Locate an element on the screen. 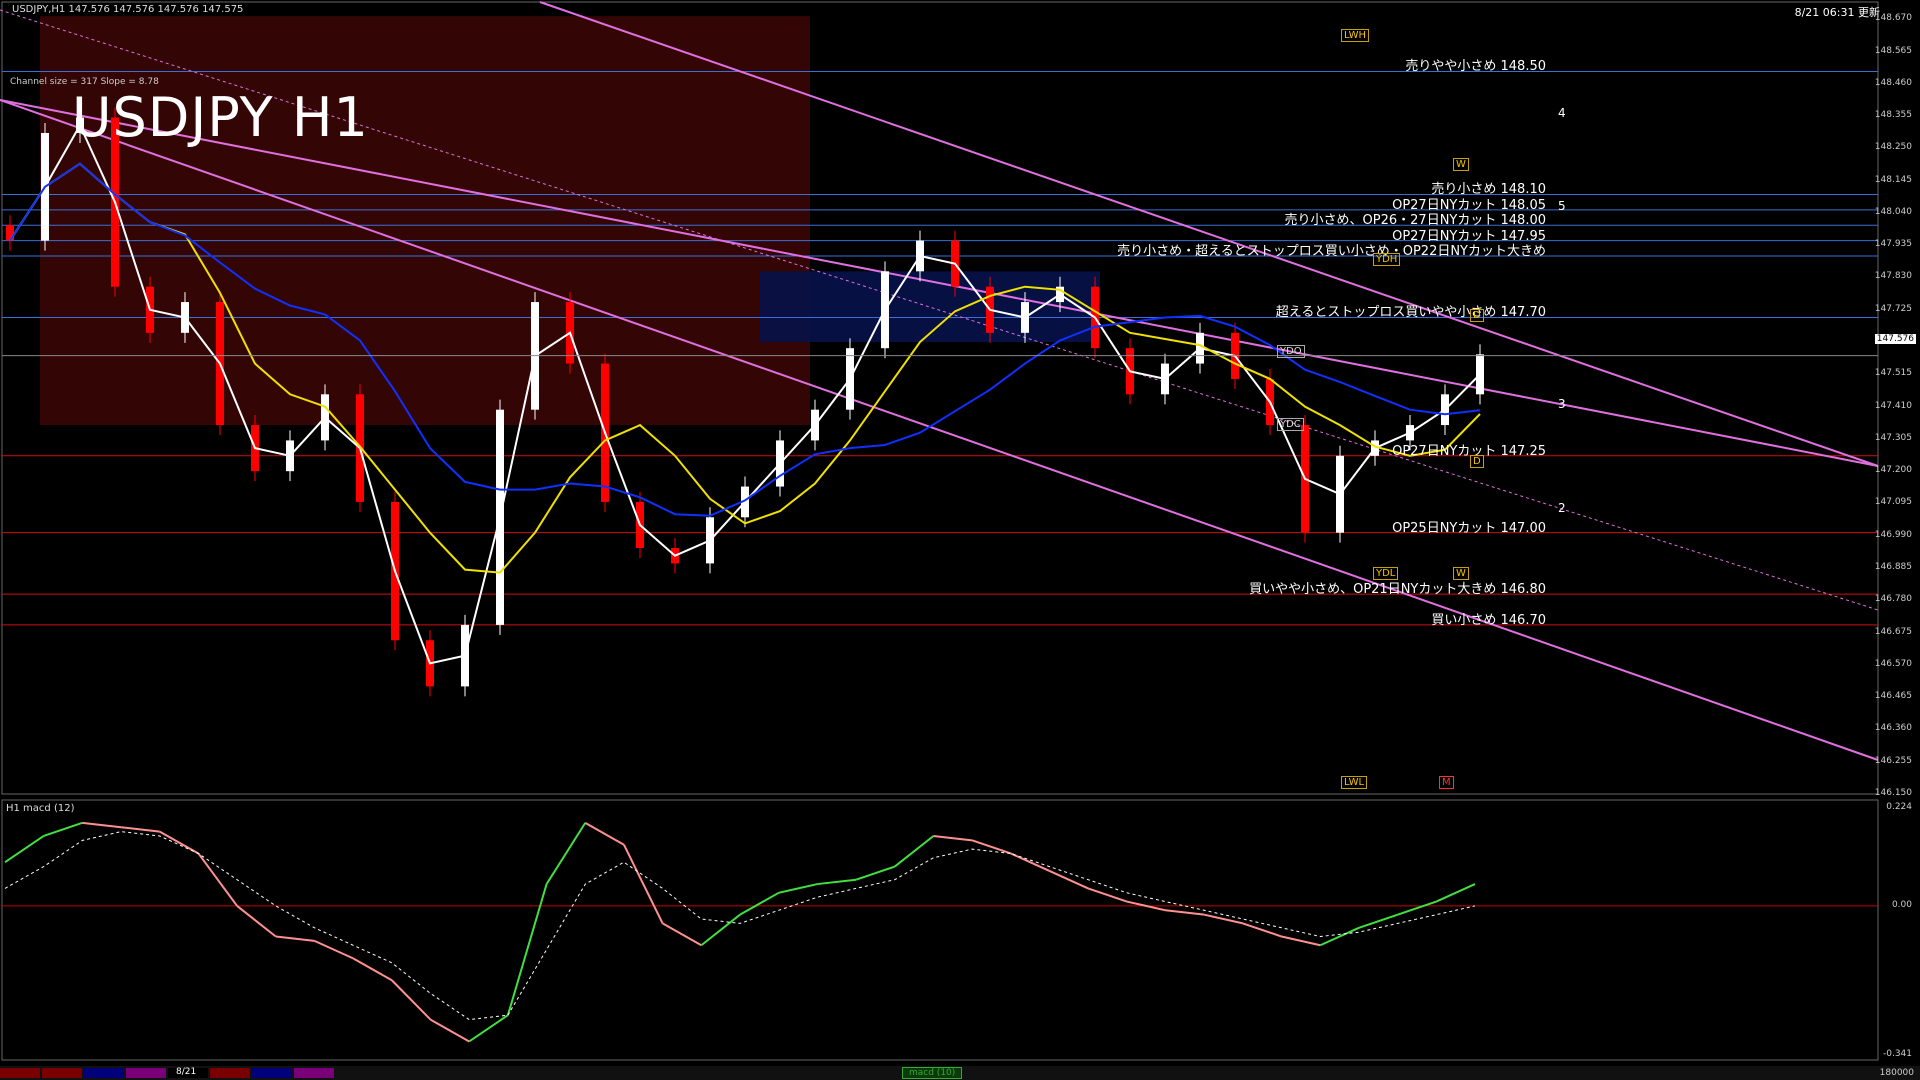 The width and height of the screenshot is (1920, 1080). price-tick-23: 146.255 is located at coordinates (1893, 760).